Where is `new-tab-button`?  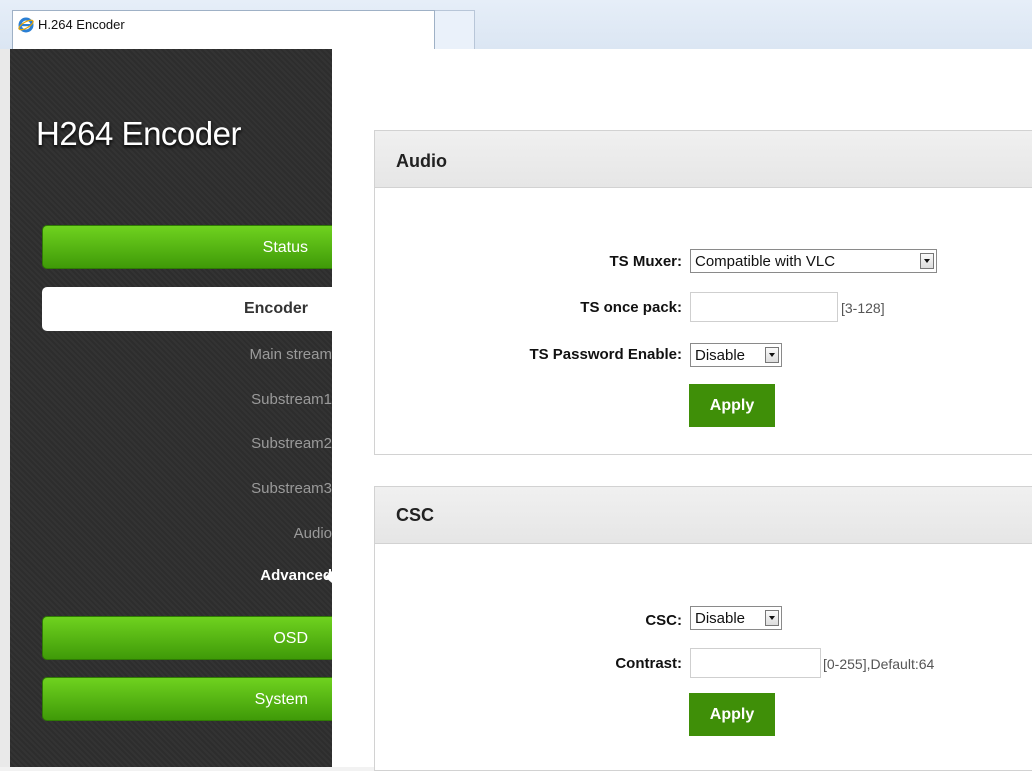 new-tab-button is located at coordinates (455, 29).